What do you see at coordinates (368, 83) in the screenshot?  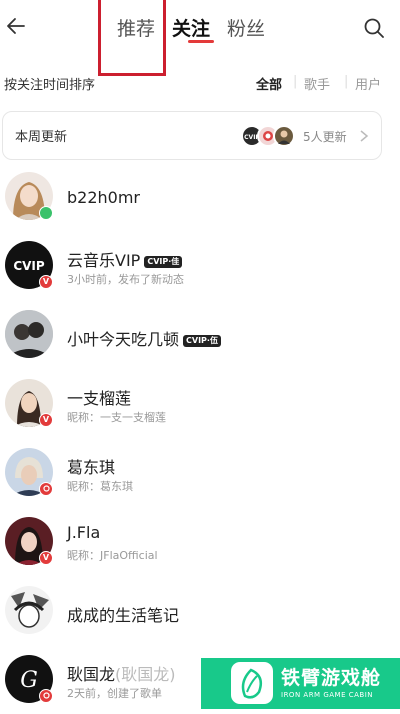 I see `filter-user: 用户` at bounding box center [368, 83].